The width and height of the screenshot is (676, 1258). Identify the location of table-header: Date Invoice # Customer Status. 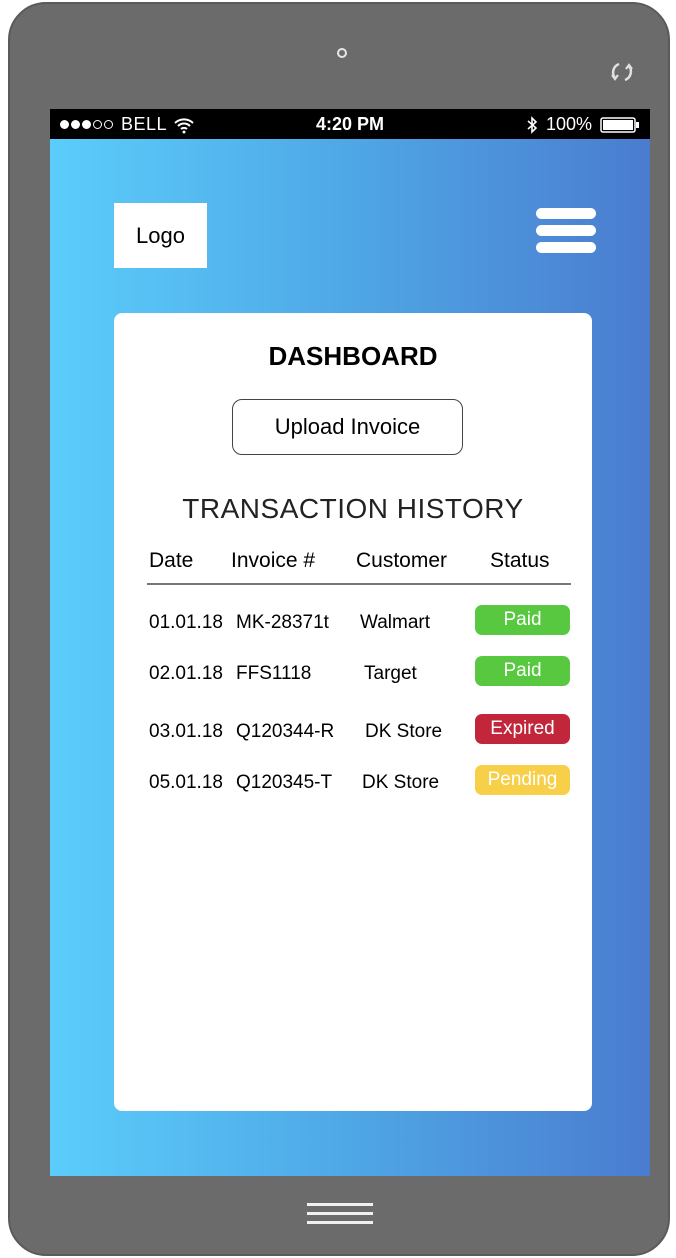
(359, 565).